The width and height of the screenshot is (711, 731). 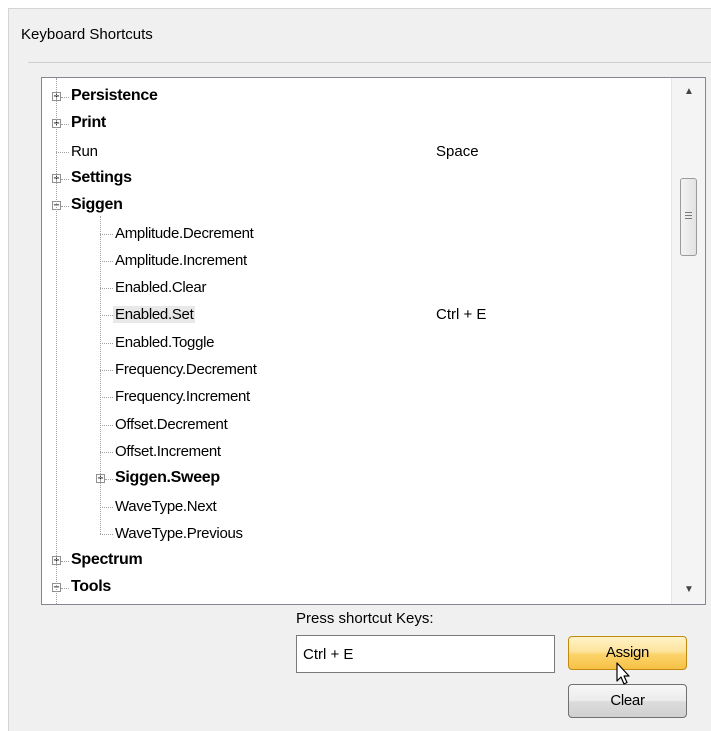 I want to click on tree-row-label: Enabled.Clear, so click(x=161, y=288).